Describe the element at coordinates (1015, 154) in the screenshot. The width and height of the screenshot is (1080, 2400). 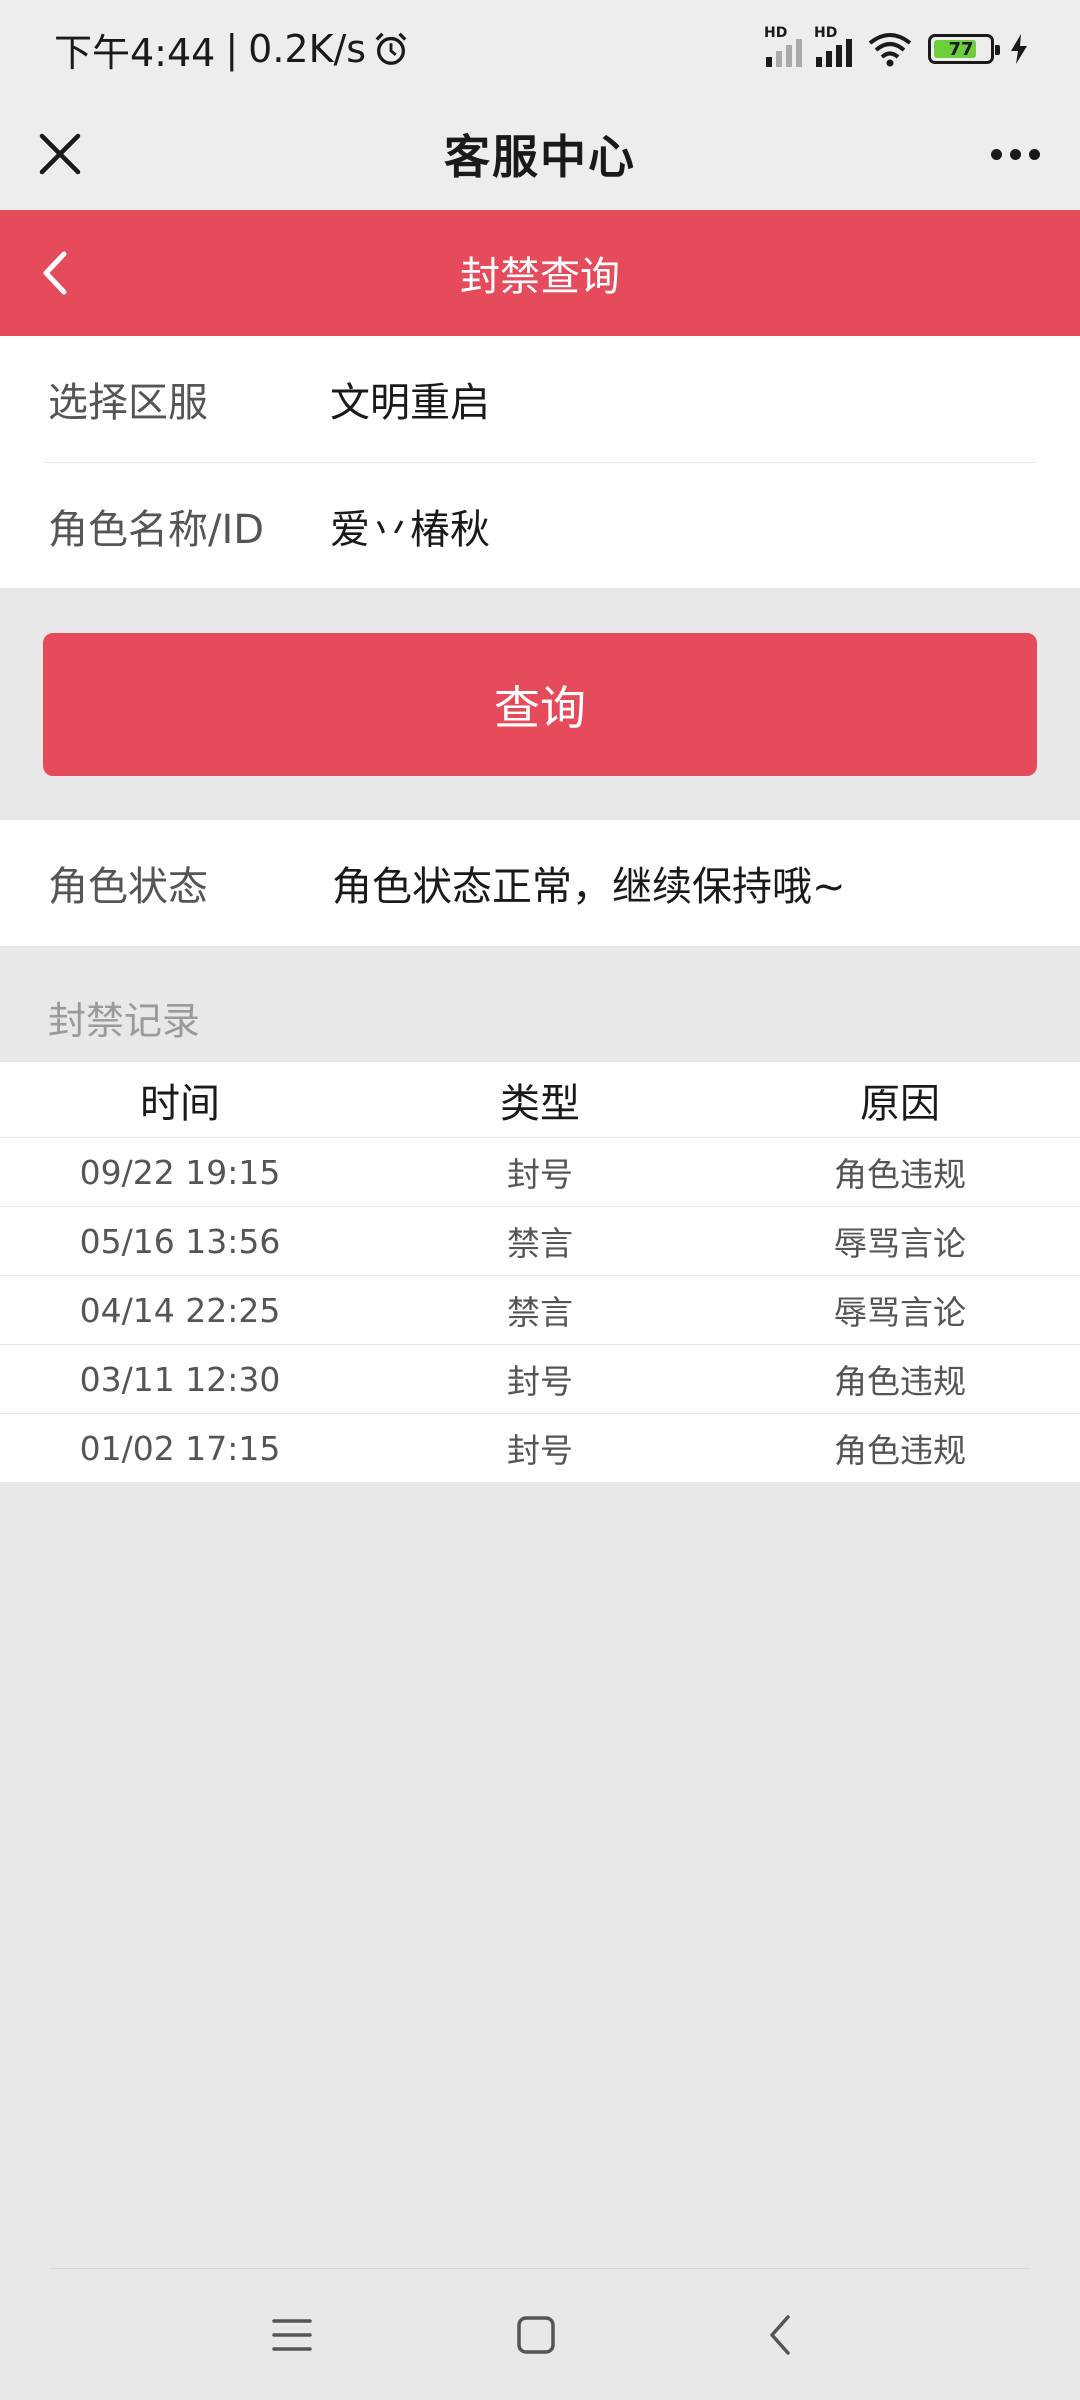
I see `more-icon` at that location.